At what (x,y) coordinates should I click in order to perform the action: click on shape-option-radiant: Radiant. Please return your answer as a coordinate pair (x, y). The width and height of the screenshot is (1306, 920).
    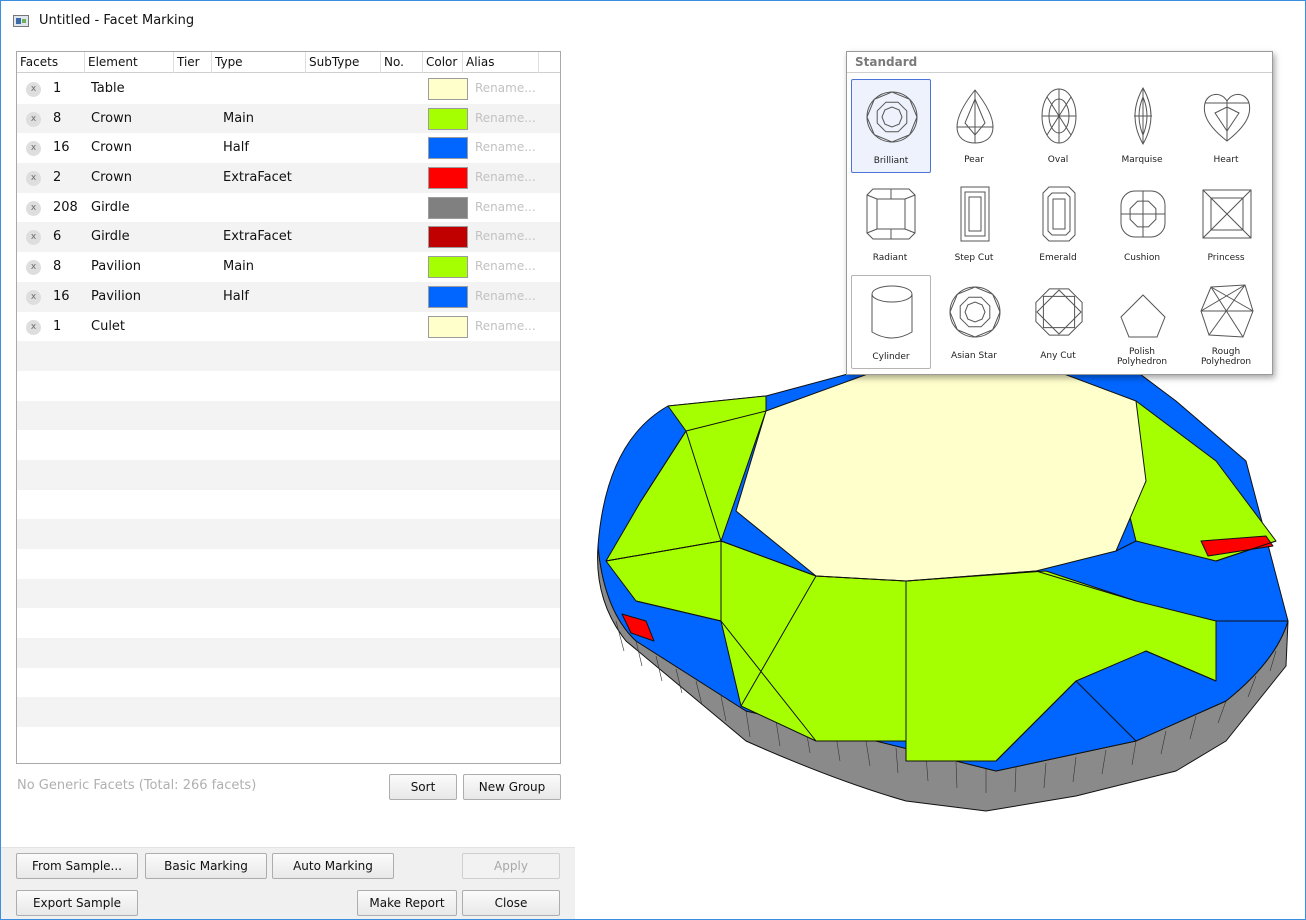
    Looking at the image, I should click on (891, 224).